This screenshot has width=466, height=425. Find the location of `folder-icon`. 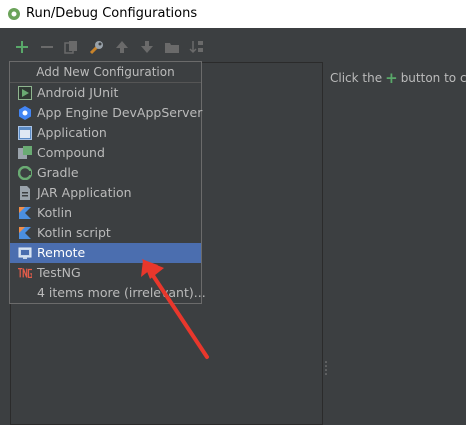

folder-icon is located at coordinates (172, 47).